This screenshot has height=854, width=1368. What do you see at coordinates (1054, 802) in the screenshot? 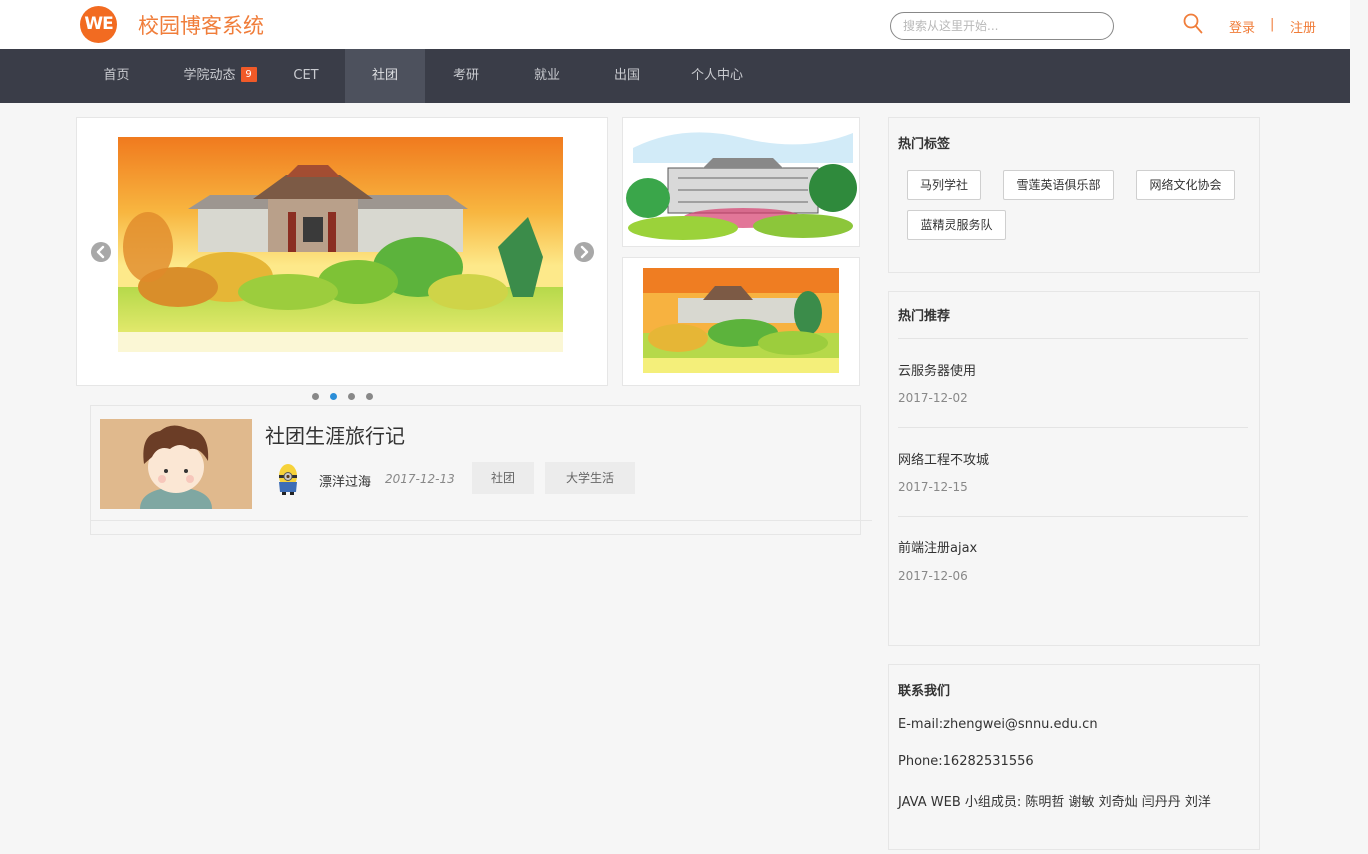
I see `contact-members: JAVA WEB 小组成员: 陈明哲 谢敏 刘奇灿 闫丹丹 刘洋` at bounding box center [1054, 802].